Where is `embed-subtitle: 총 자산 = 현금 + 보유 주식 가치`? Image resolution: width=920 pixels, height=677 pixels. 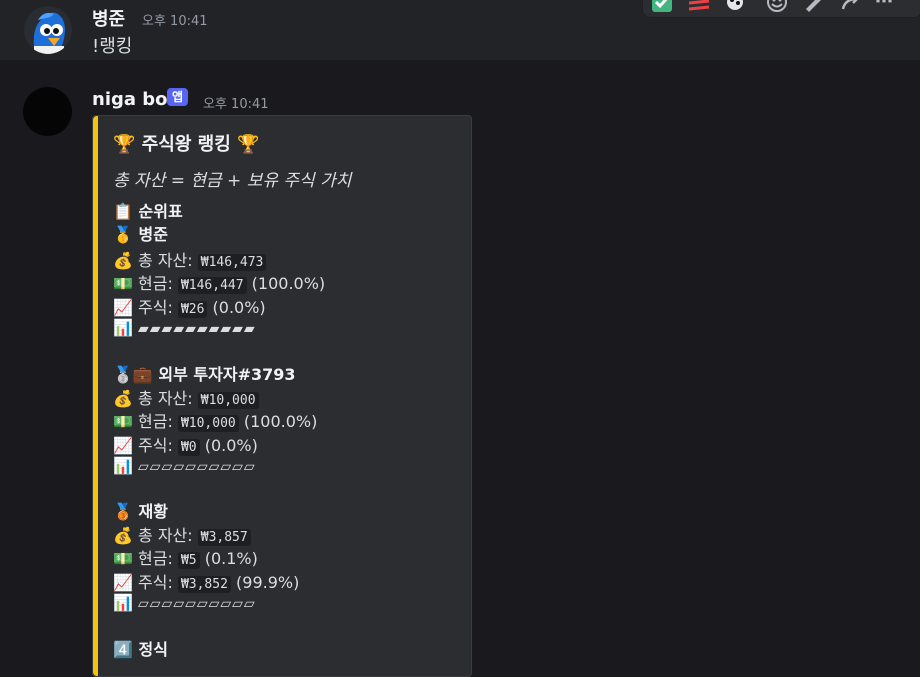
embed-subtitle: 총 자산 = 현금 + 보유 주식 가치 is located at coordinates (232, 181).